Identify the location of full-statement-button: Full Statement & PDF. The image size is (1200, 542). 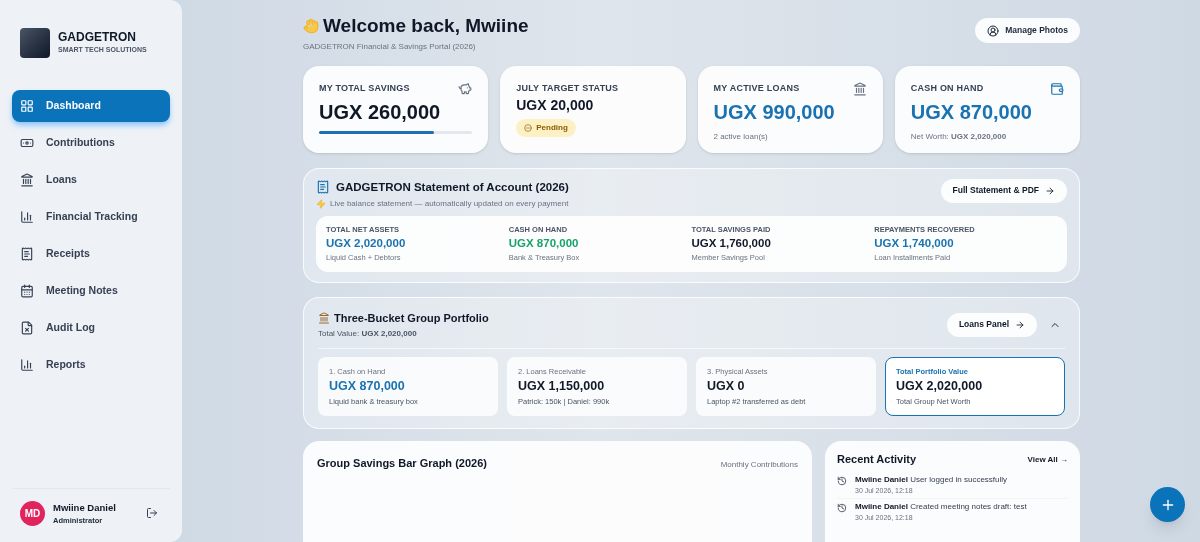
(1003, 190).